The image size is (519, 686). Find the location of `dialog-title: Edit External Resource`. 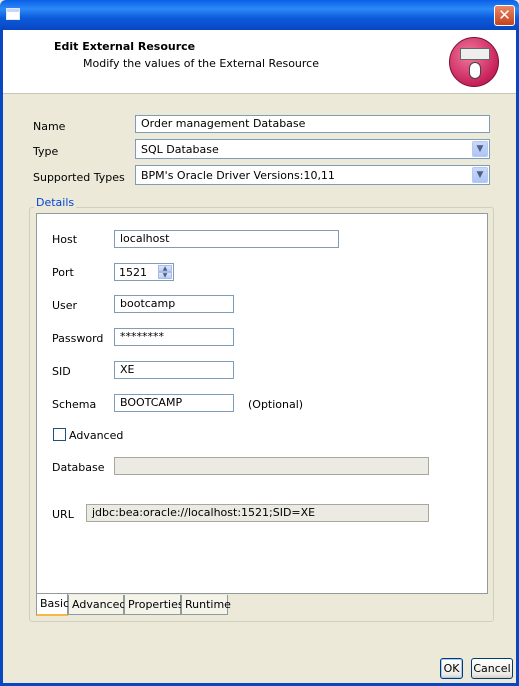

dialog-title: Edit External Resource is located at coordinates (125, 46).